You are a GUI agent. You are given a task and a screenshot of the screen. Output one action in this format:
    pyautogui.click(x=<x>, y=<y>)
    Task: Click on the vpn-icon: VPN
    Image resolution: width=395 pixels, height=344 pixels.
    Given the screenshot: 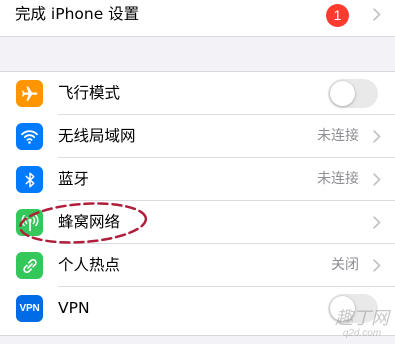 What is the action you would take?
    pyautogui.click(x=29, y=308)
    